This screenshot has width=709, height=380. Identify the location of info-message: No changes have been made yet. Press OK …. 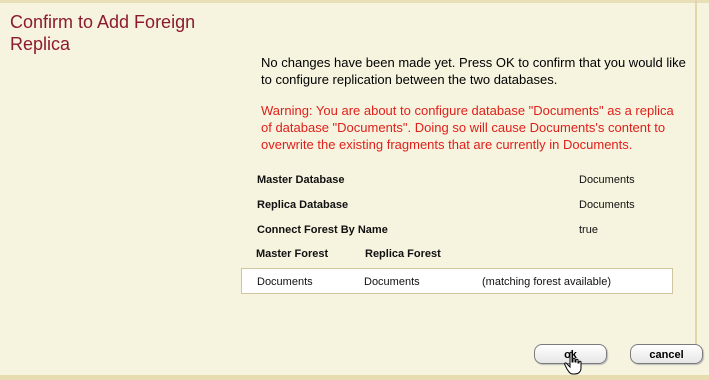
(481, 71).